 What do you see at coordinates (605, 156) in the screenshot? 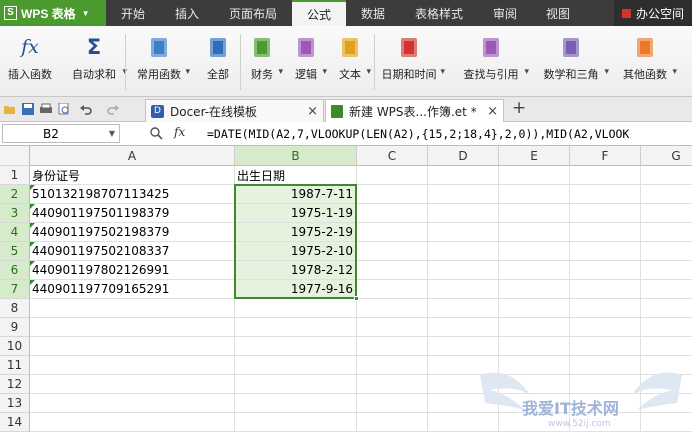
I see `column-header-f: F` at bounding box center [605, 156].